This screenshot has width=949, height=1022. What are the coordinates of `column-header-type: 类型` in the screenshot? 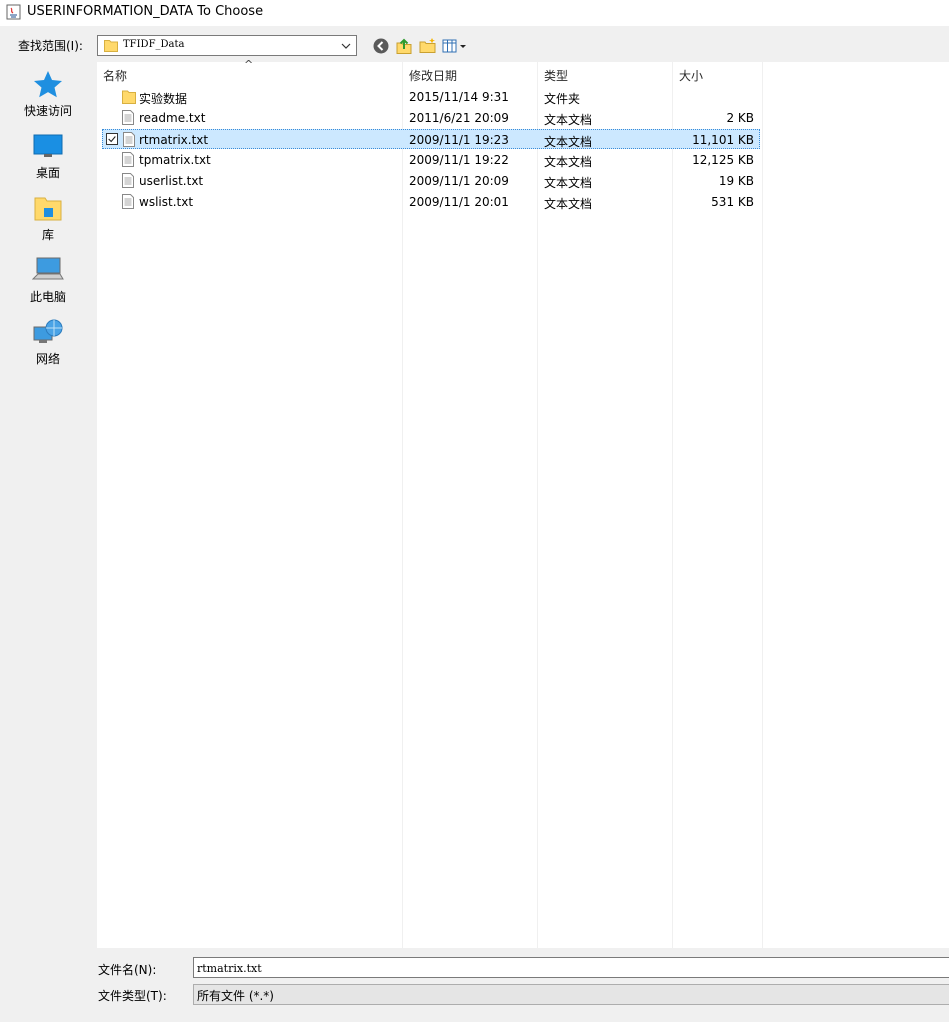 It's located at (556, 75).